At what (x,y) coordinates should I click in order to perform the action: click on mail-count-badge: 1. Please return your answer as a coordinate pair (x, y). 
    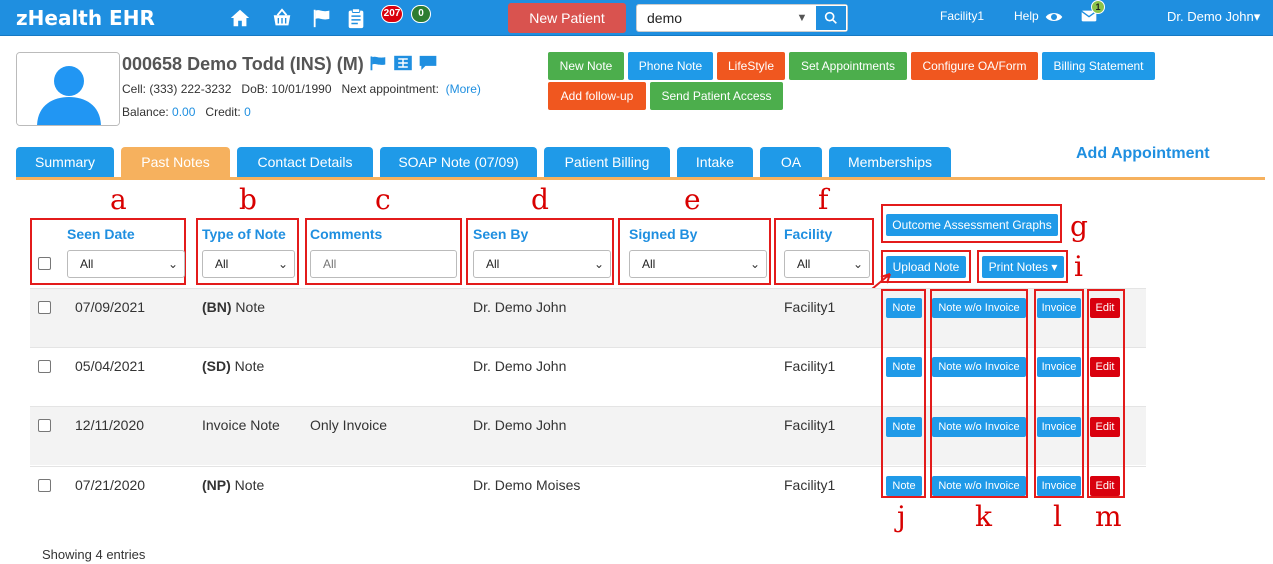
    Looking at the image, I should click on (1098, 7).